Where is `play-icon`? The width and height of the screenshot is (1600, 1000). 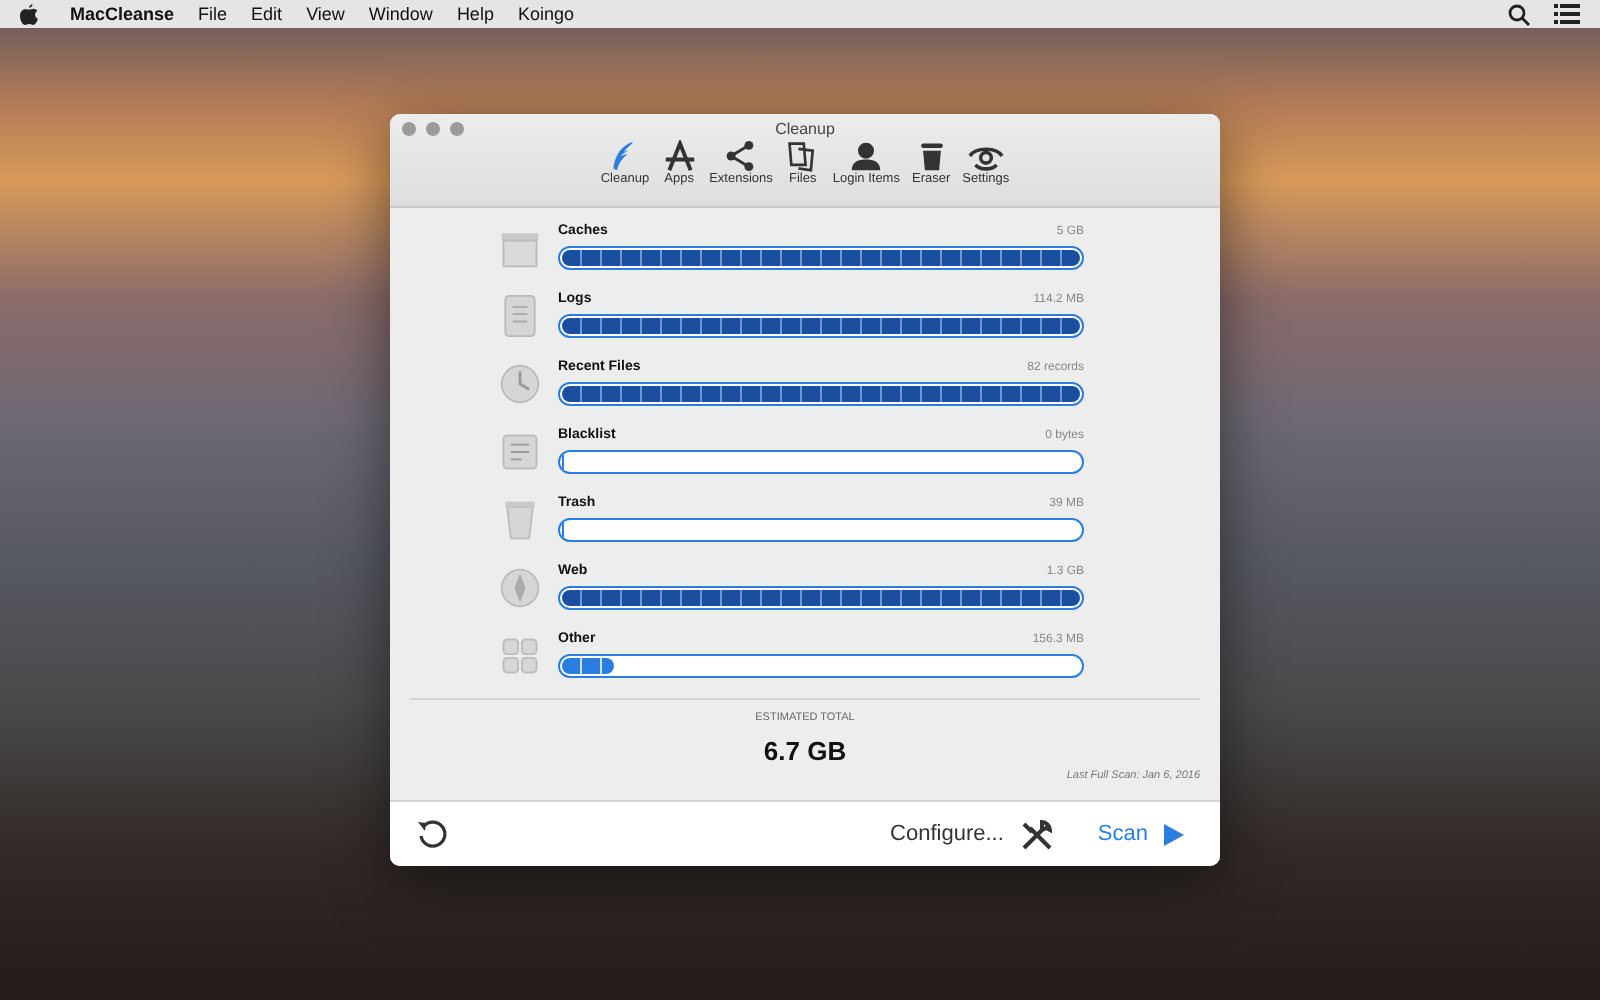 play-icon is located at coordinates (1174, 834).